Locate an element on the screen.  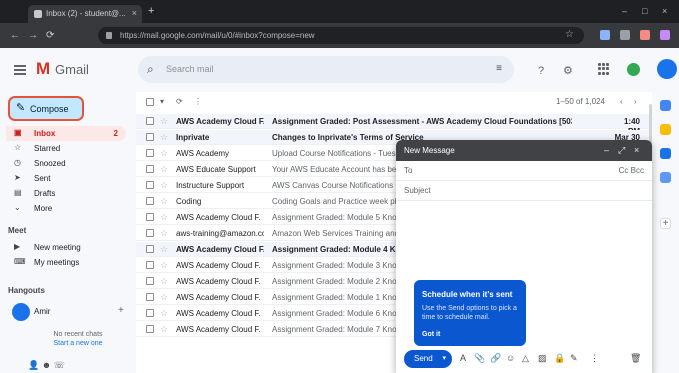
sidebar-item-my-meetings: ⌨ My meetings is located at coordinates (66, 262).